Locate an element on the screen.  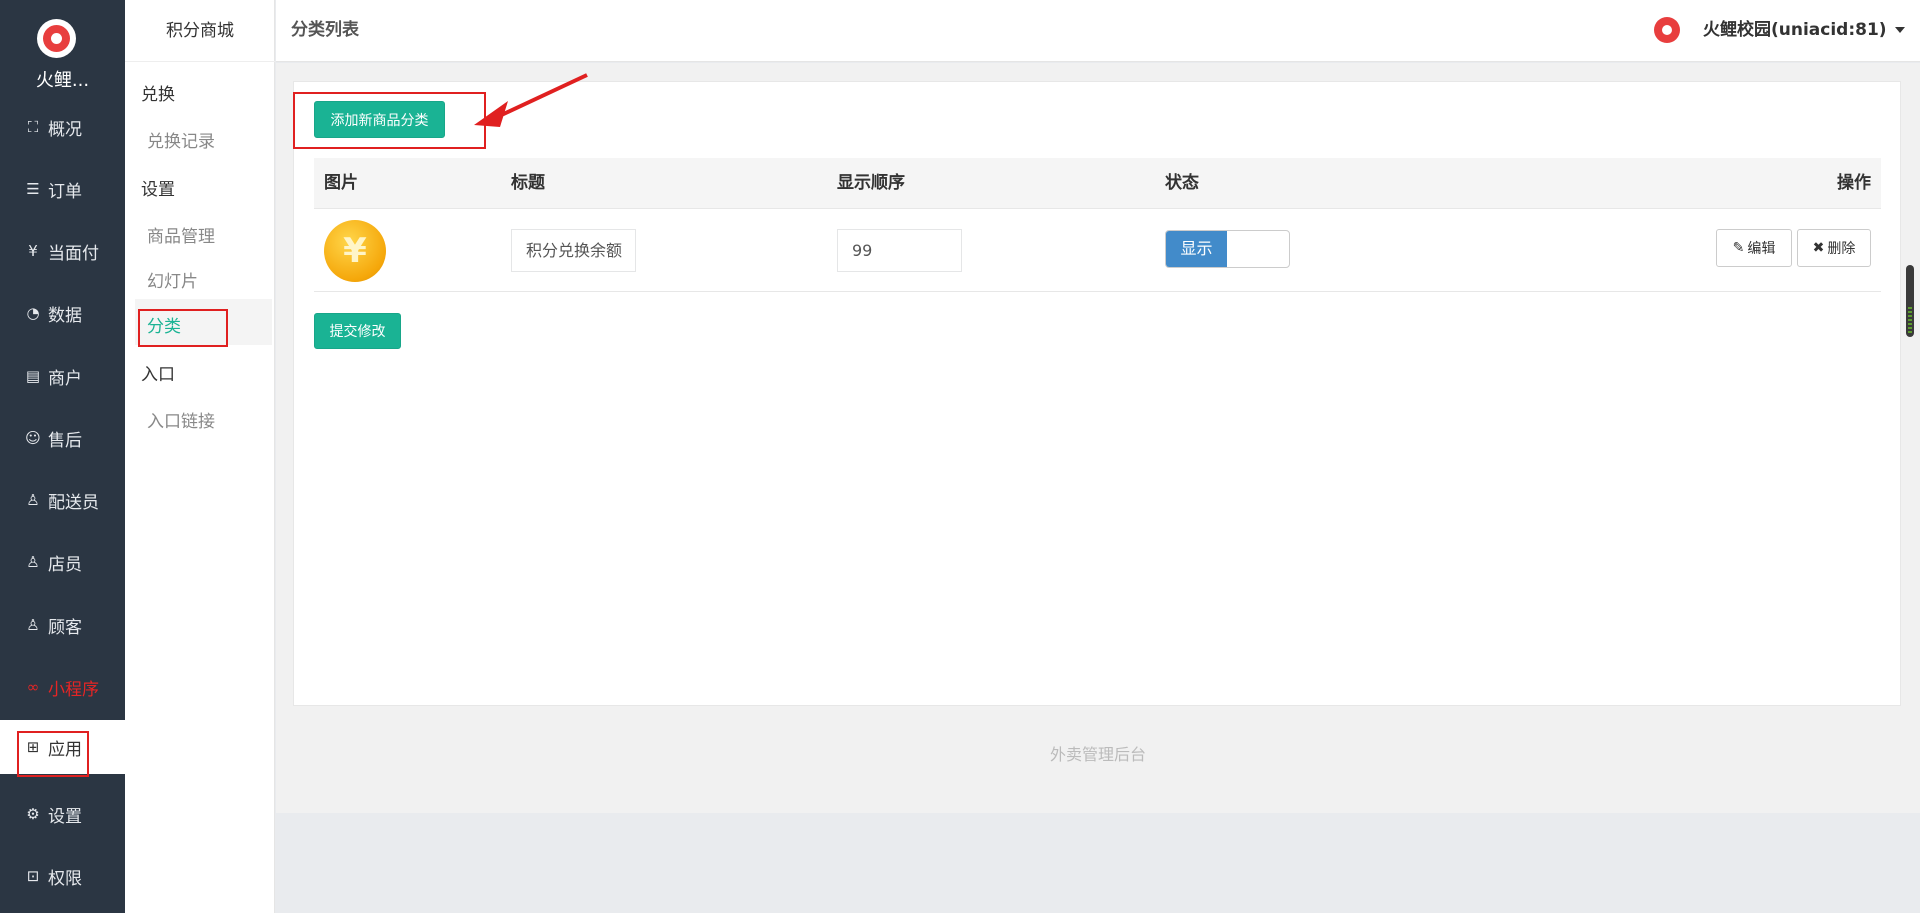
nav-item-customer: ♙ 顾客 is located at coordinates (62, 625).